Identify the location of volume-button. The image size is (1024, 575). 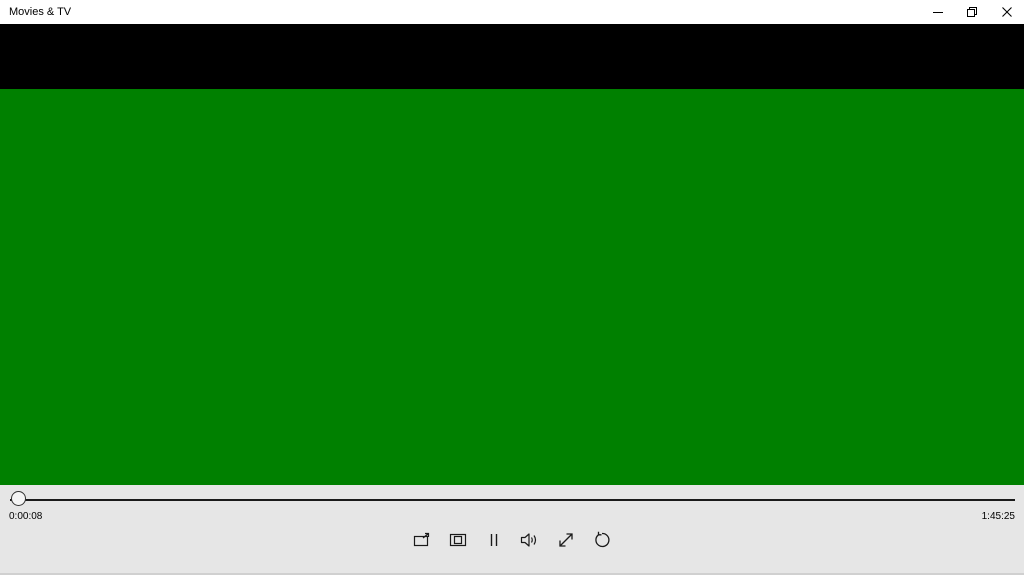
(530, 540).